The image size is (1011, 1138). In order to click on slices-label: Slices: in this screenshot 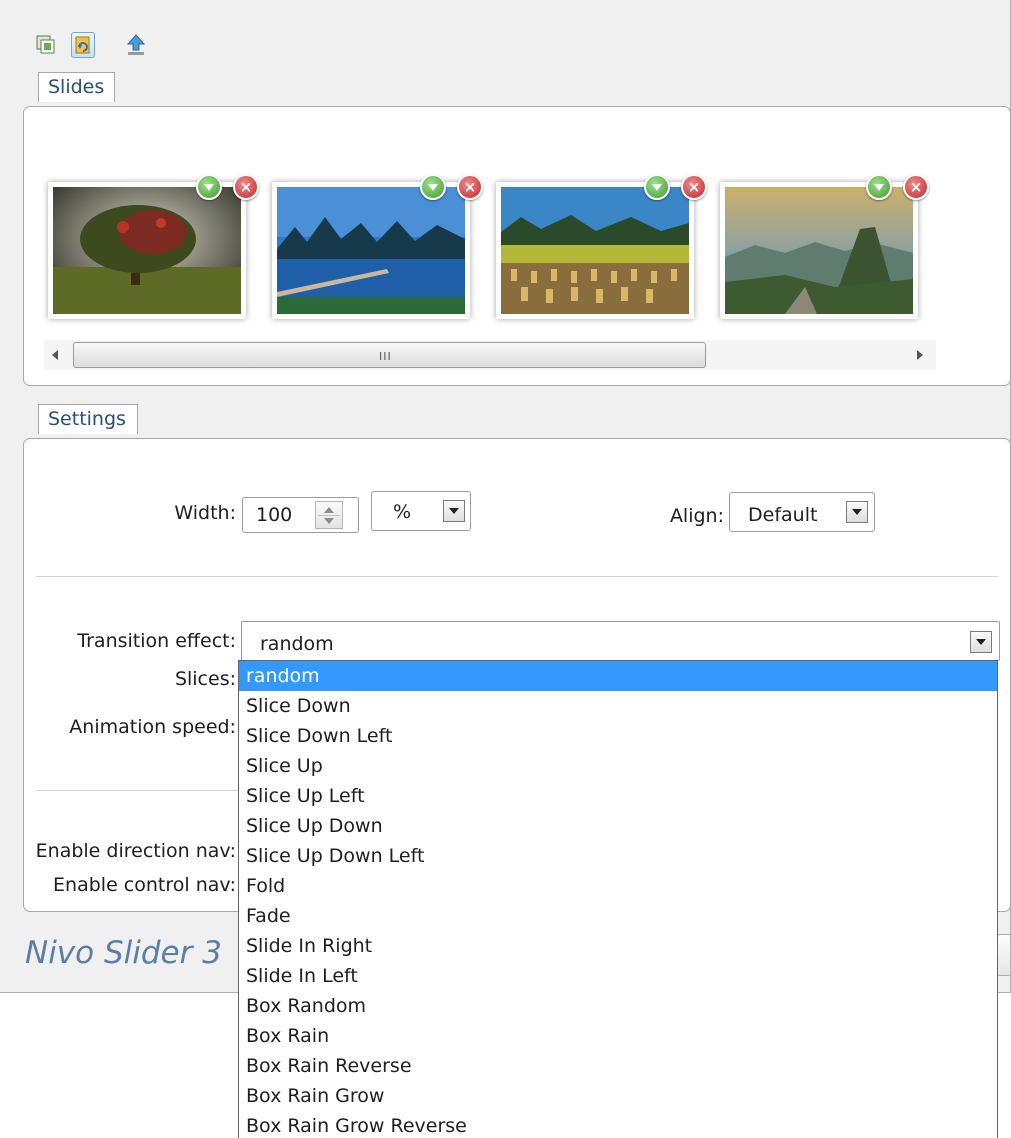, I will do `click(205, 679)`.